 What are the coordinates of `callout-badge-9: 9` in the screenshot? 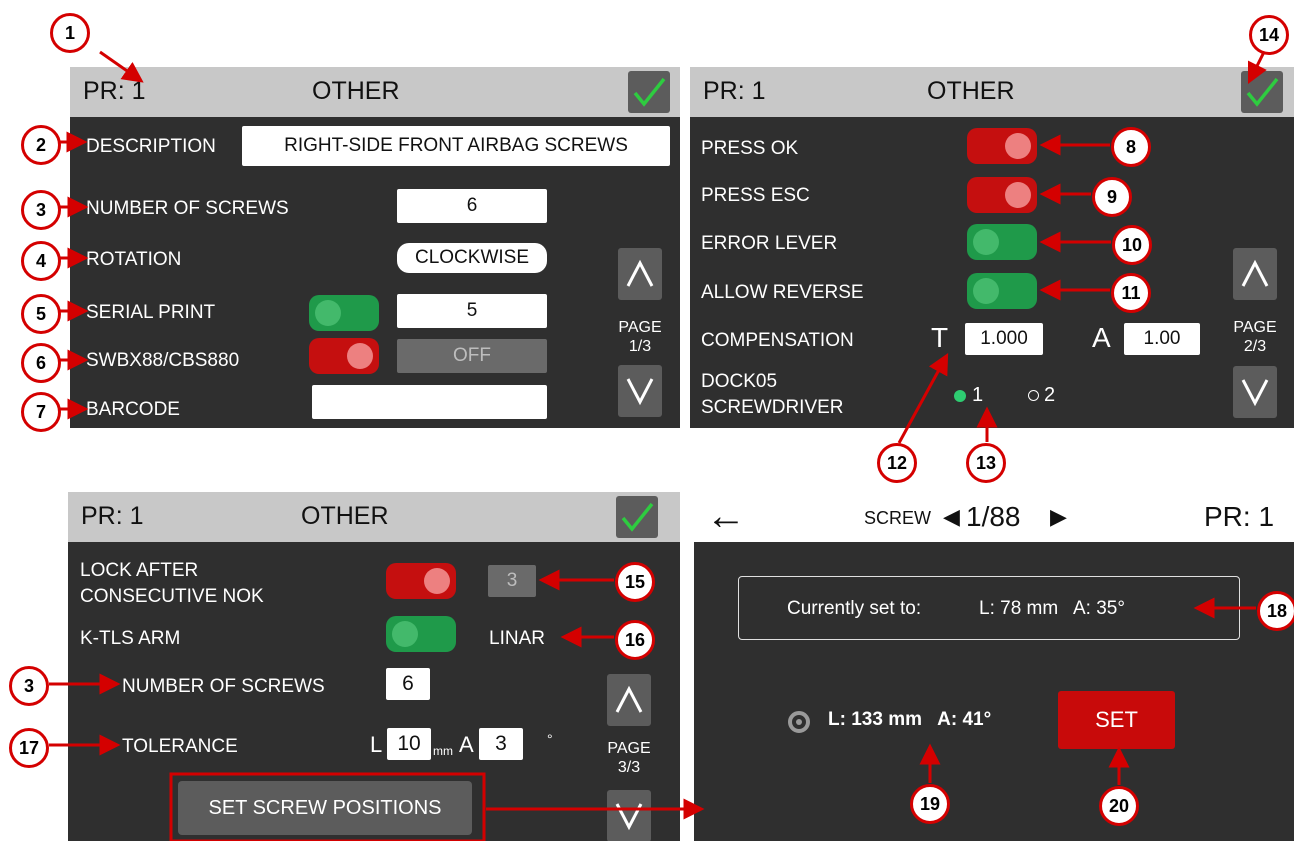 It's located at (1112, 197).